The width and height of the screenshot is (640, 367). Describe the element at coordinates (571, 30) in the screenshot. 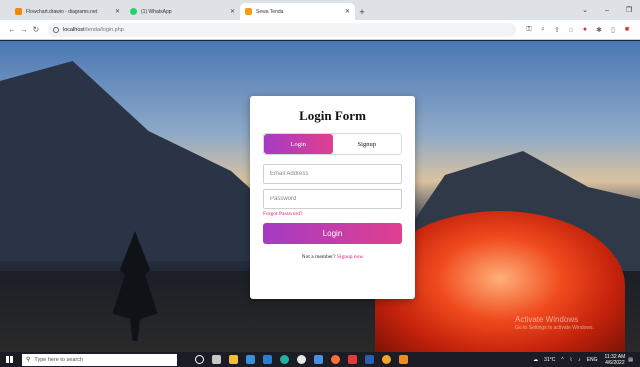

I see `bookmark-star-icon: ☆` at that location.